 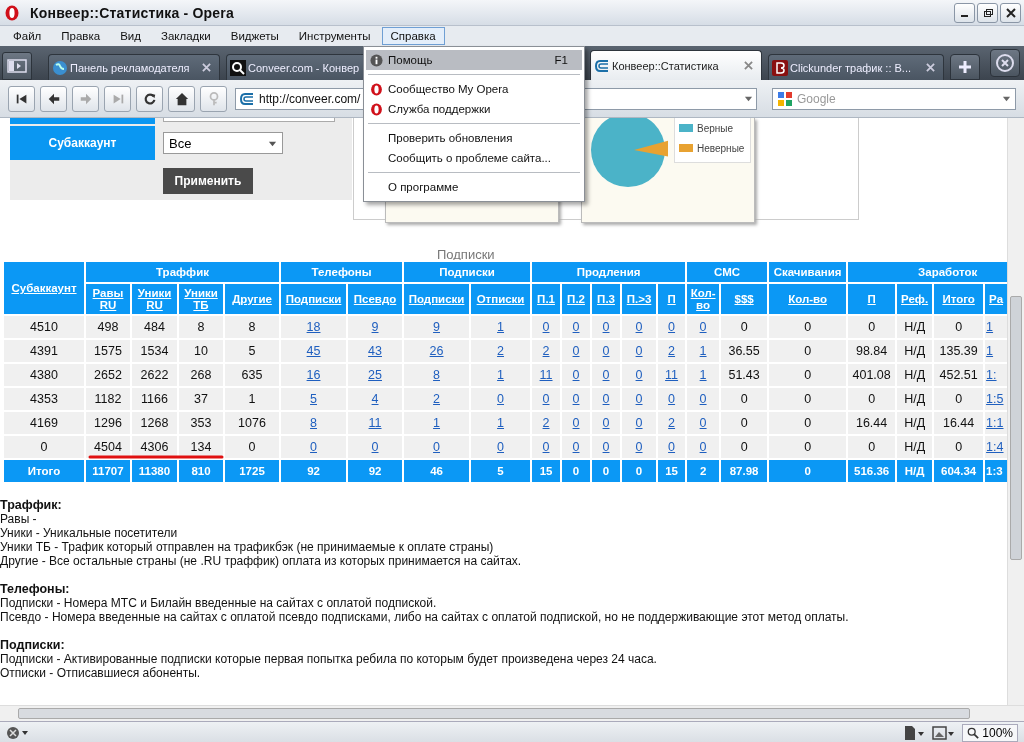 What do you see at coordinates (609, 272) in the screenshot?
I see `group-header: Продления` at bounding box center [609, 272].